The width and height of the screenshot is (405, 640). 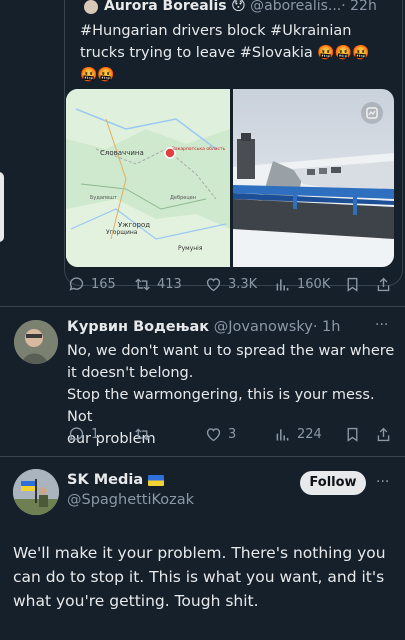 What do you see at coordinates (97, 75) in the screenshot?
I see `quoted-emojis-line-3: 🤬🤬` at bounding box center [97, 75].